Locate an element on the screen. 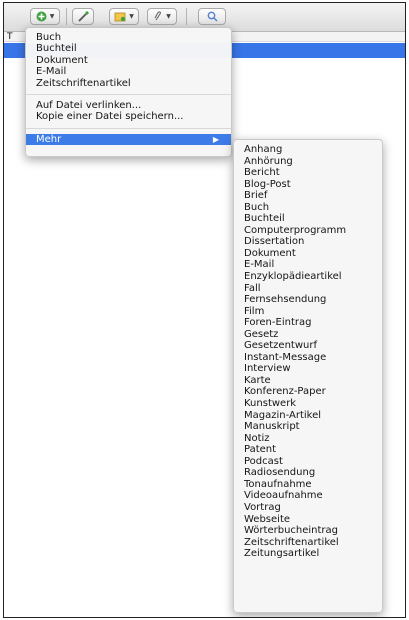  column-header-title: T is located at coordinates (10, 37).